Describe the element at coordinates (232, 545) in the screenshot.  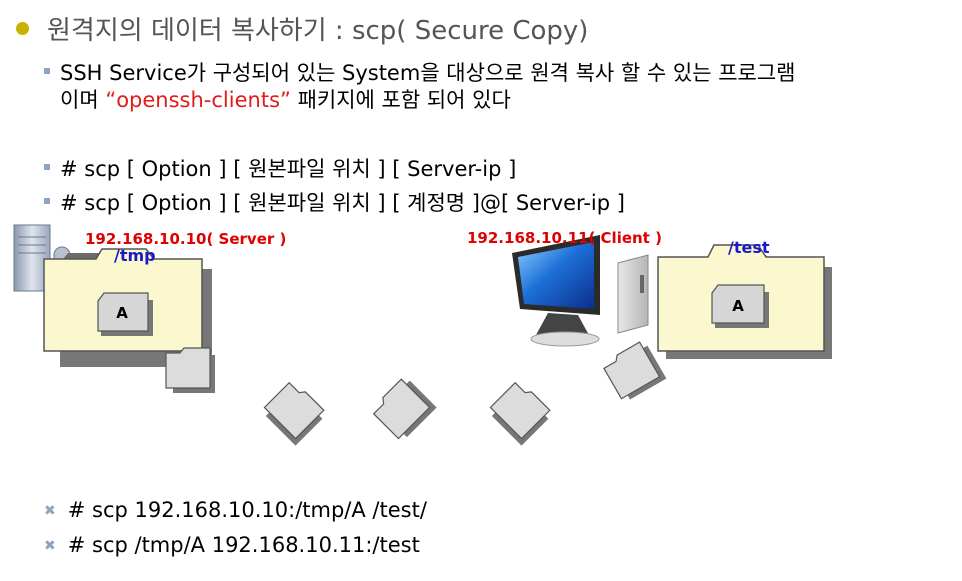
I see `example-line-2: ✖ # scp /tmp/A 192.168.10.11:/test` at that location.